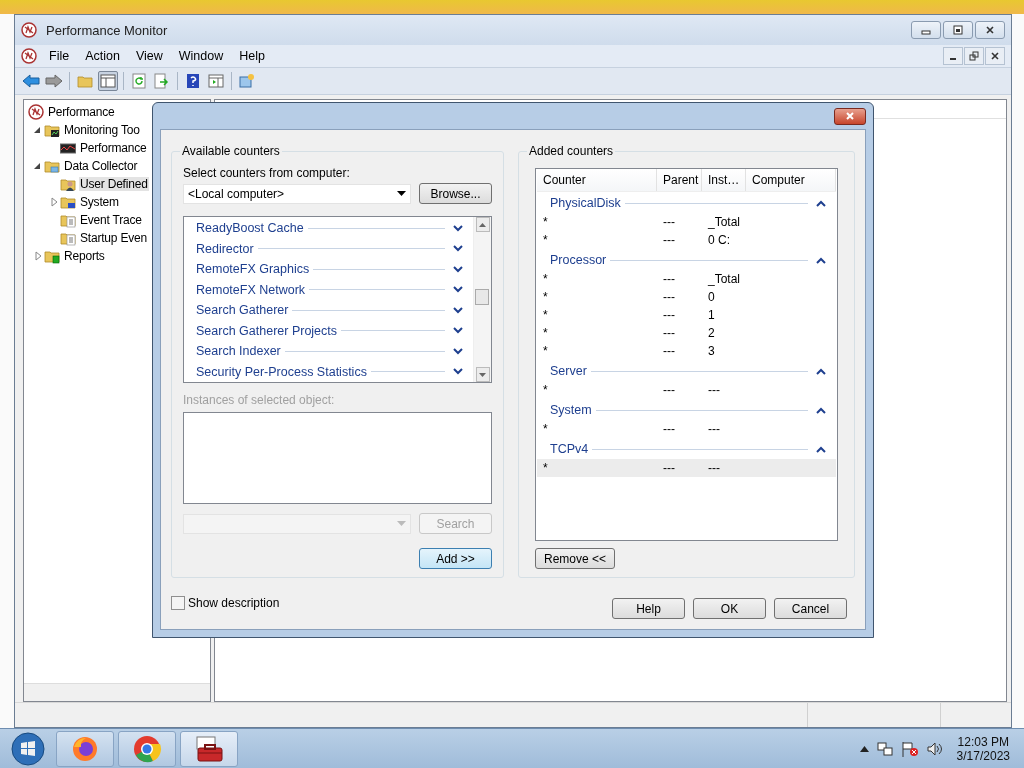  What do you see at coordinates (29, 30) in the screenshot?
I see `performance-icon` at bounding box center [29, 30].